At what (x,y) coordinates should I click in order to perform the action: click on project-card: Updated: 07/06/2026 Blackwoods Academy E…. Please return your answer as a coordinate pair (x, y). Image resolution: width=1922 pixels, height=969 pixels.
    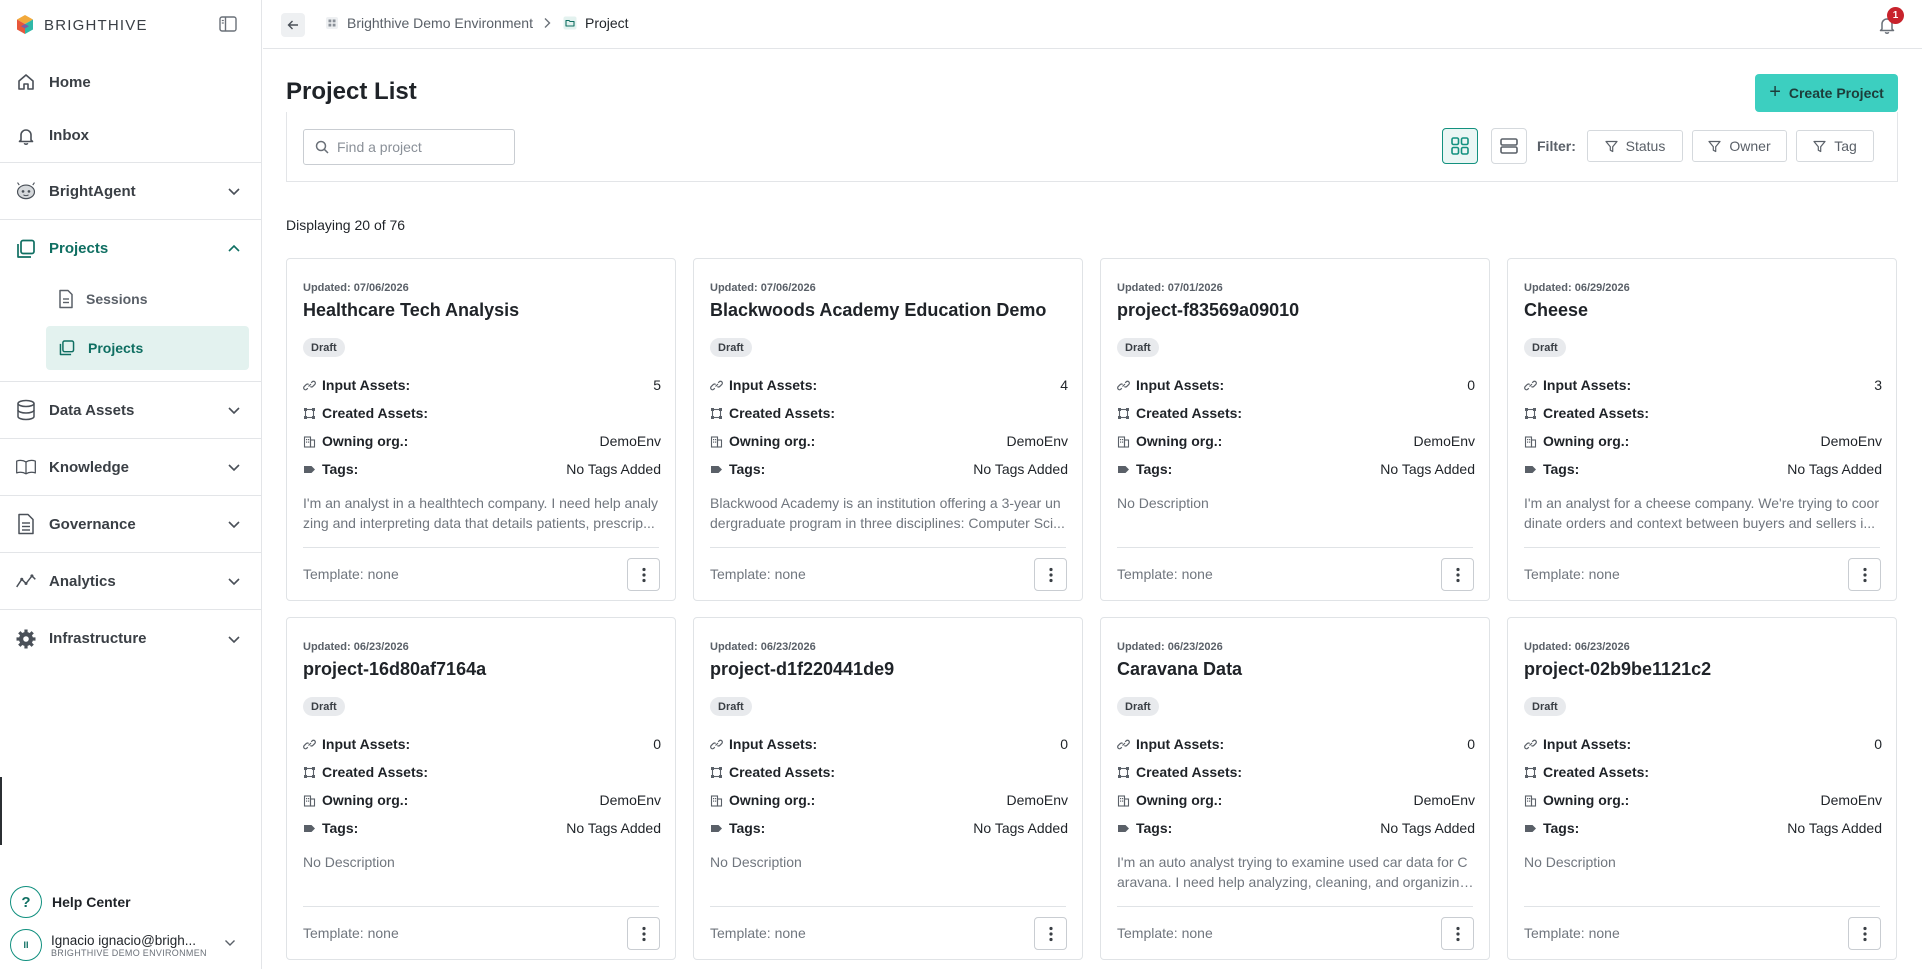
    Looking at the image, I should click on (888, 429).